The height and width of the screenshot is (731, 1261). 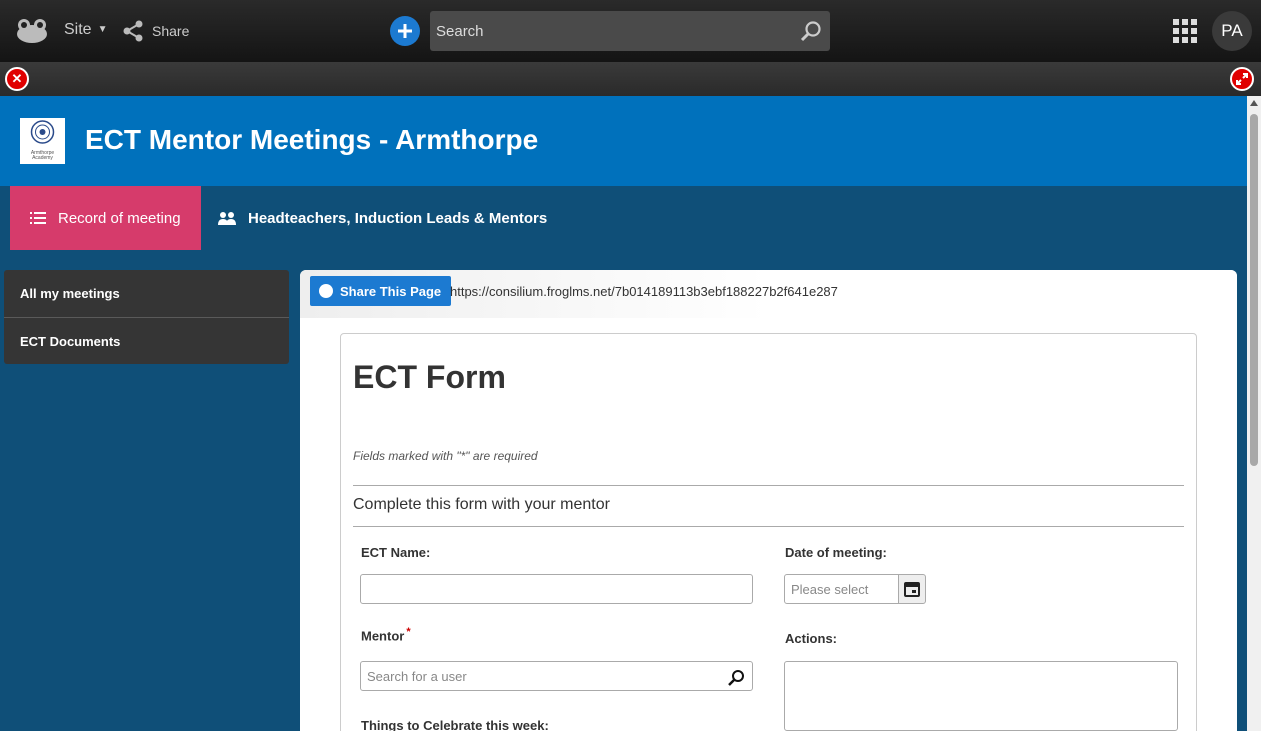 I want to click on share-label: Share, so click(x=171, y=31).